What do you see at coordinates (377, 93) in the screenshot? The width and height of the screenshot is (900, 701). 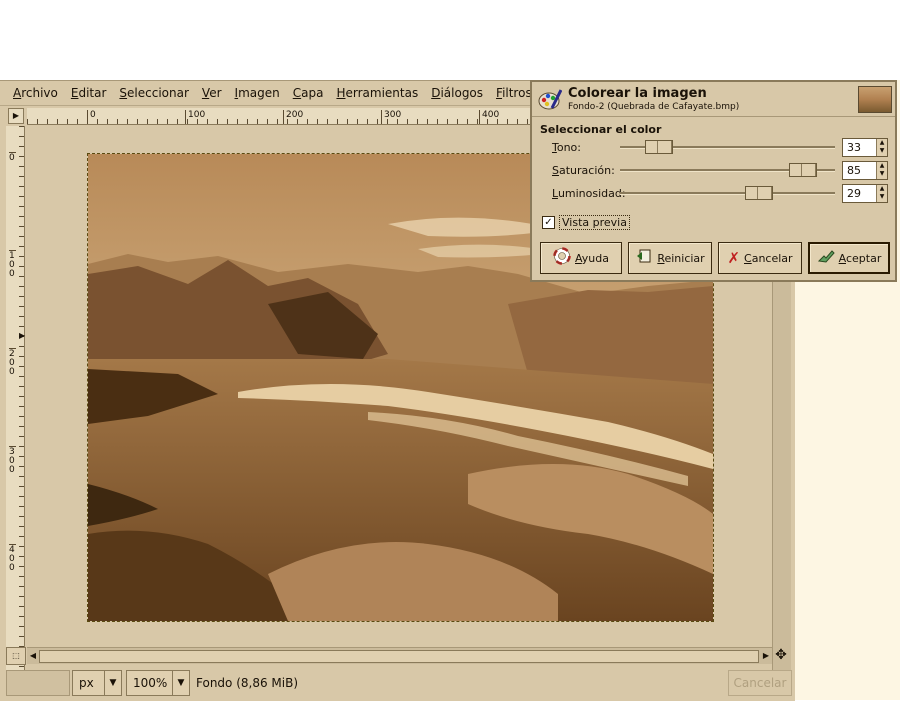 I see `menu-herramientas: Herramientas` at bounding box center [377, 93].